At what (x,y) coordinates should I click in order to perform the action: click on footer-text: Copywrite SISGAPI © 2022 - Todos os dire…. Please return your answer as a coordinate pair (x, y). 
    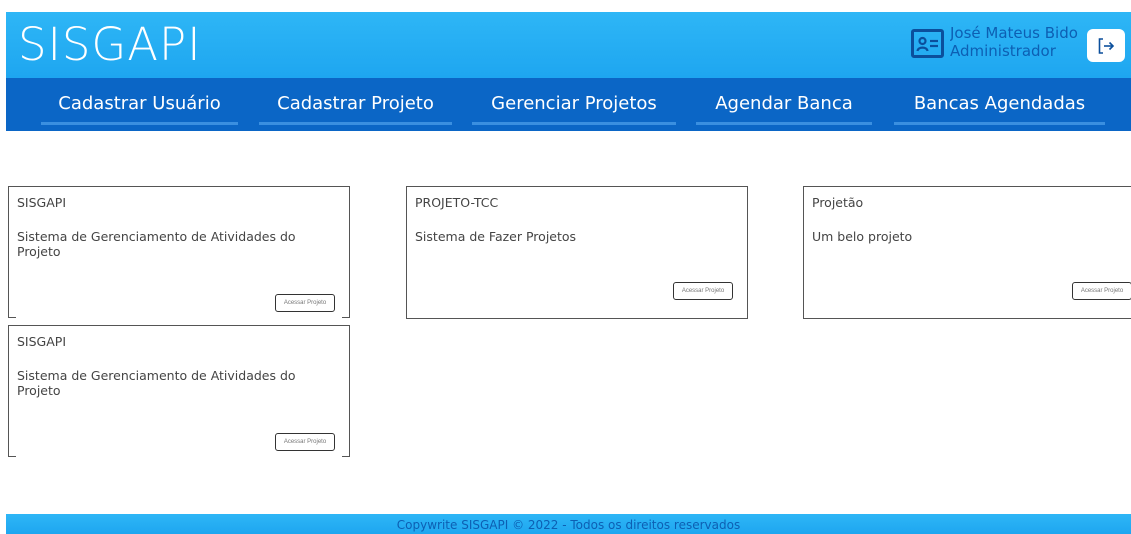
    Looking at the image, I should click on (568, 525).